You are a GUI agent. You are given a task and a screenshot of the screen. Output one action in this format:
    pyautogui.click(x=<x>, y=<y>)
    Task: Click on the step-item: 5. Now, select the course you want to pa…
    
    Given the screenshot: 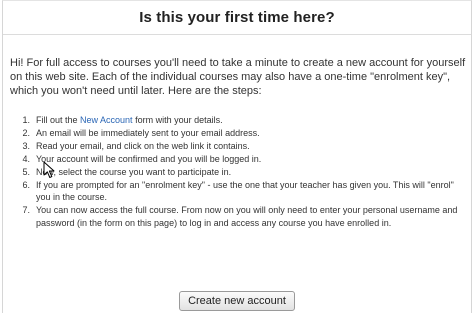 What is the action you would take?
    pyautogui.click(x=240, y=172)
    